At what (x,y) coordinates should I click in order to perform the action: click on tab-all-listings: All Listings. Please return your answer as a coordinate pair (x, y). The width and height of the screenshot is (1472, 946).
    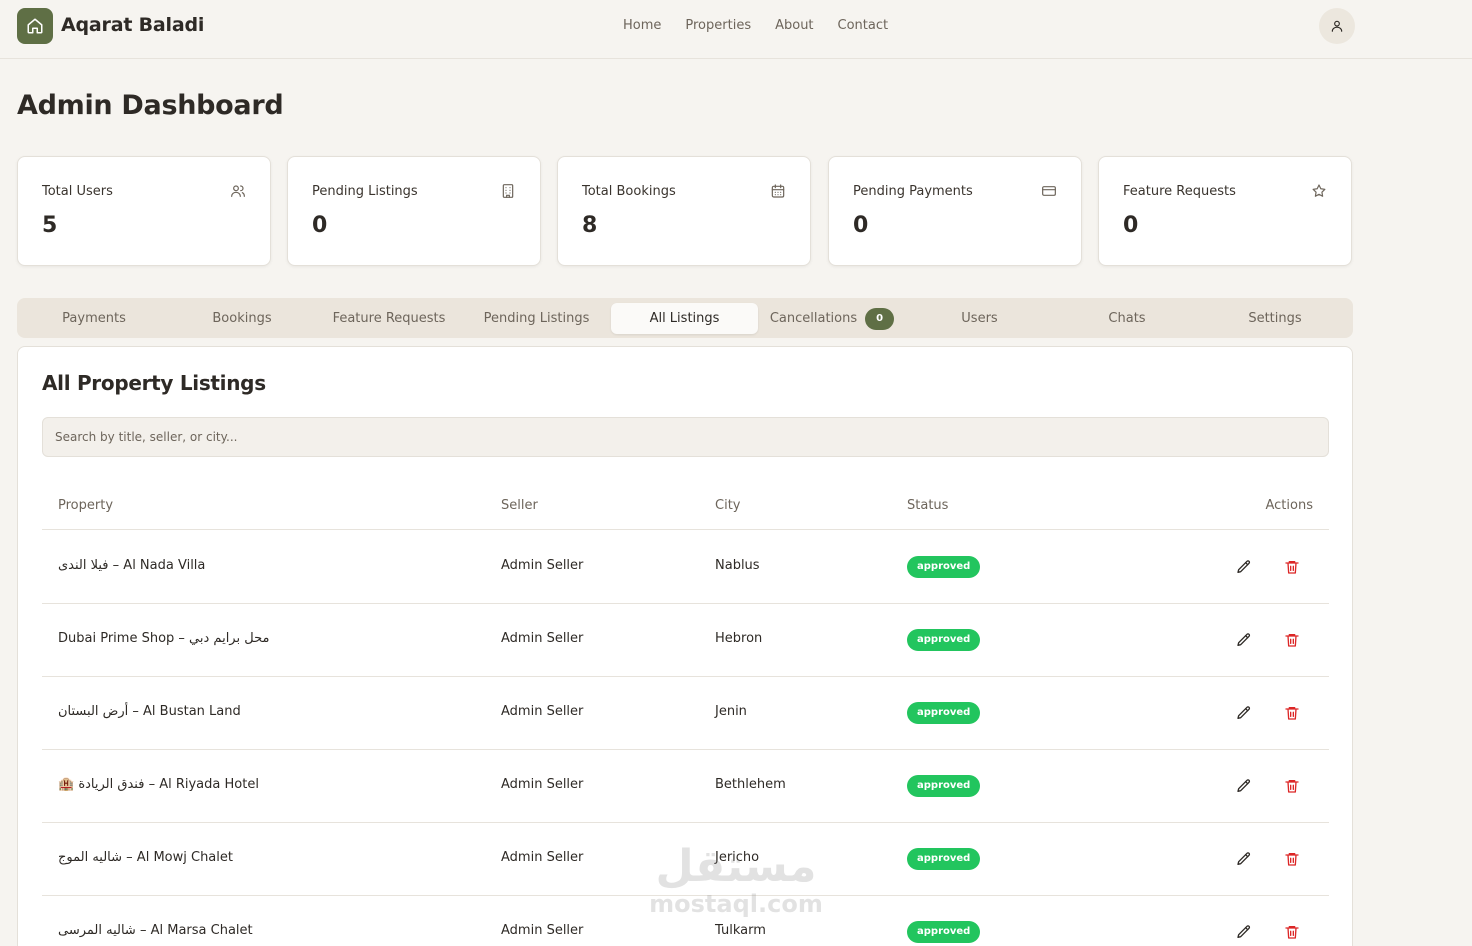
    Looking at the image, I should click on (684, 318).